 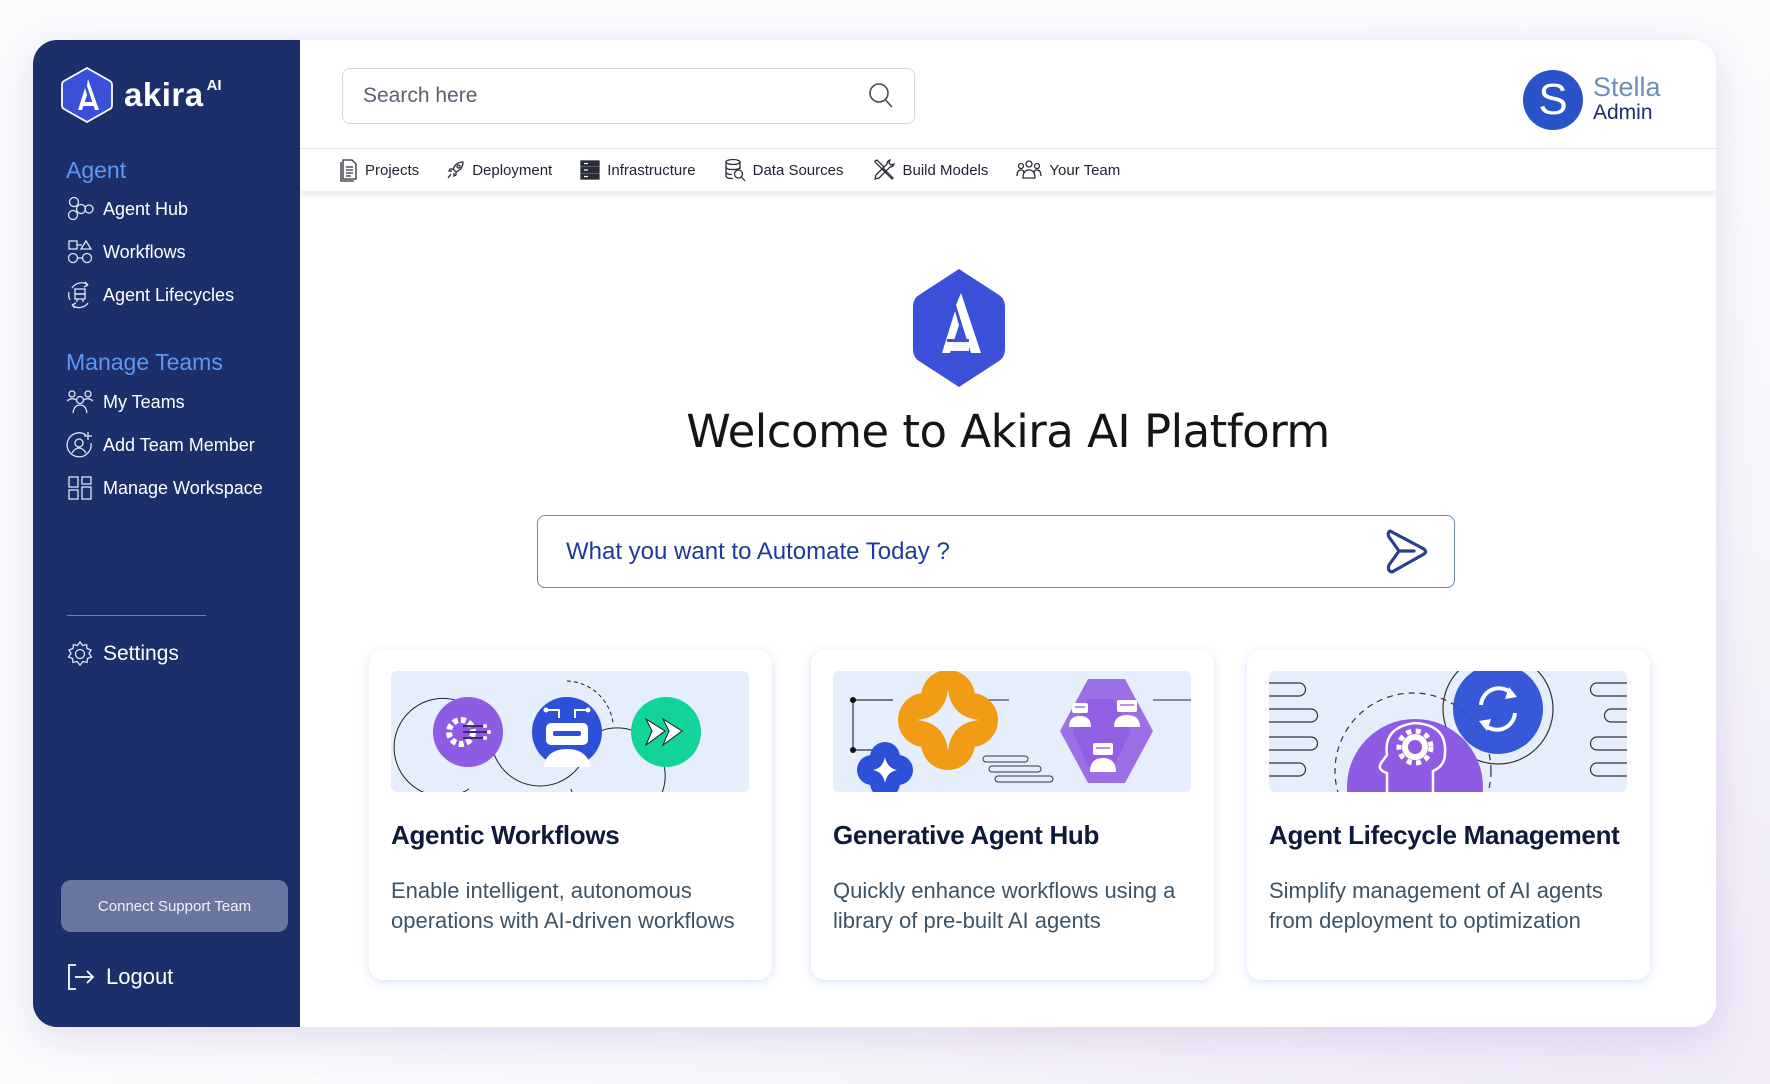 What do you see at coordinates (974, 551) in the screenshot?
I see `automation-prompt-input` at bounding box center [974, 551].